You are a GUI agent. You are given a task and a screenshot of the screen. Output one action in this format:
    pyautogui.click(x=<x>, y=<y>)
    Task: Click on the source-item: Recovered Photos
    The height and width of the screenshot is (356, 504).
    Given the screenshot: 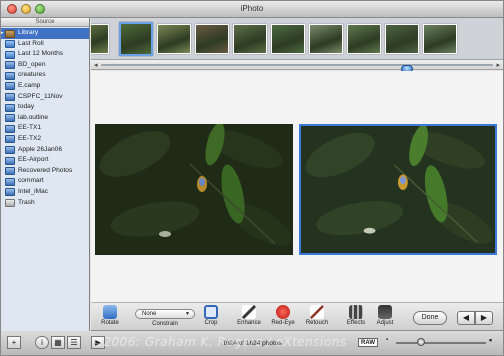 What is the action you would take?
    pyautogui.click(x=45, y=171)
    